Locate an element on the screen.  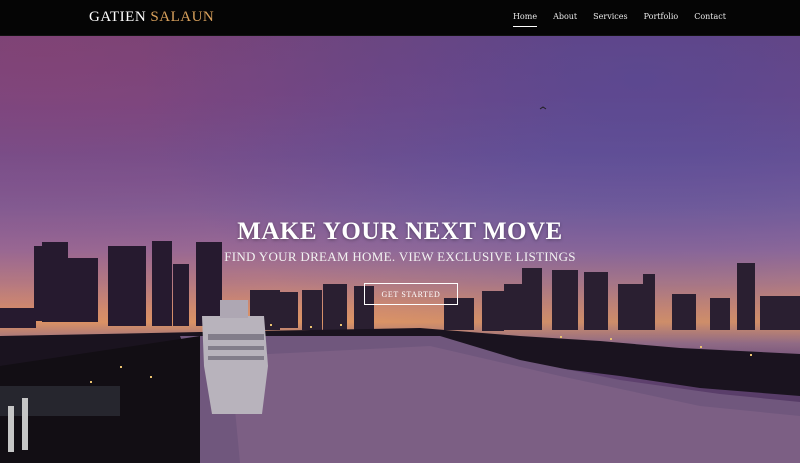
main-nav: Home About Services Portfolio Contact is located at coordinates (619, 19).